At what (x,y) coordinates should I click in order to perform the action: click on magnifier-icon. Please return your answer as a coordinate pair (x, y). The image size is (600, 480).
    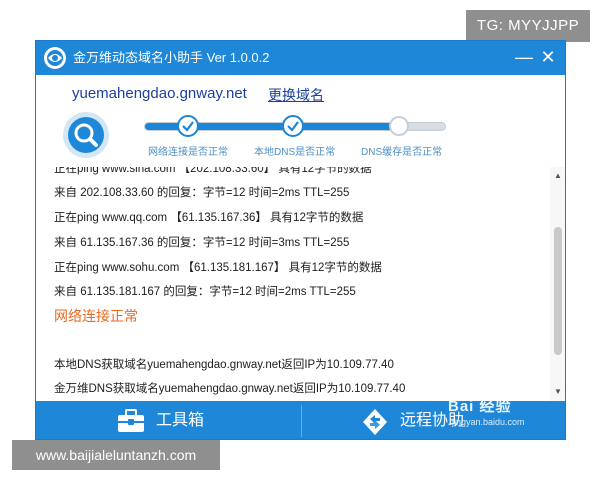
    Looking at the image, I should click on (86, 135).